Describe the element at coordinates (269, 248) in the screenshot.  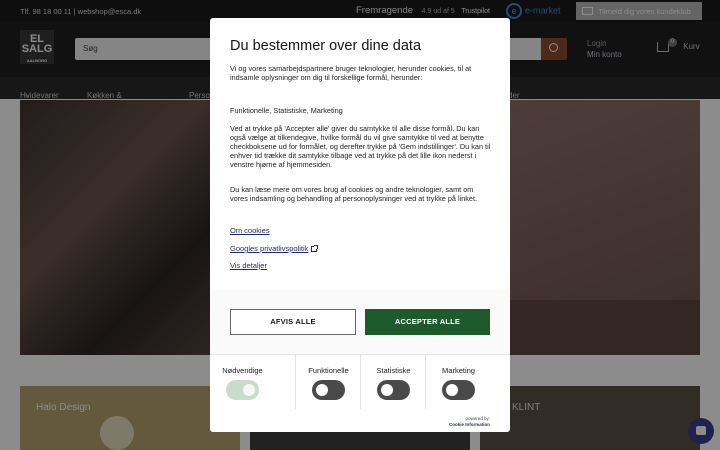
I see `google-privacy-label: Googles privatlivspolitik` at that location.